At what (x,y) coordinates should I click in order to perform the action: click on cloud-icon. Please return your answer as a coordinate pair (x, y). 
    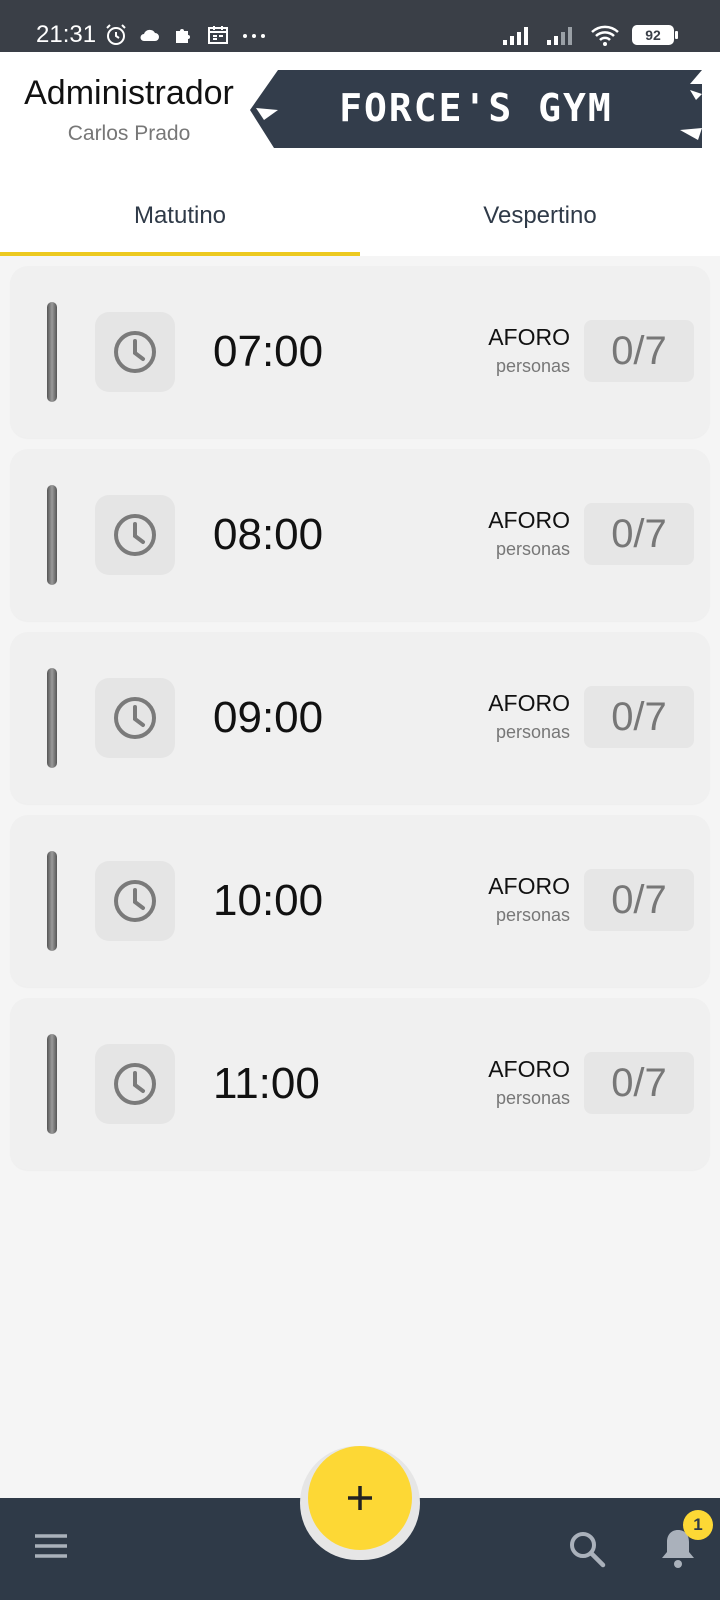
    Looking at the image, I should click on (149, 35).